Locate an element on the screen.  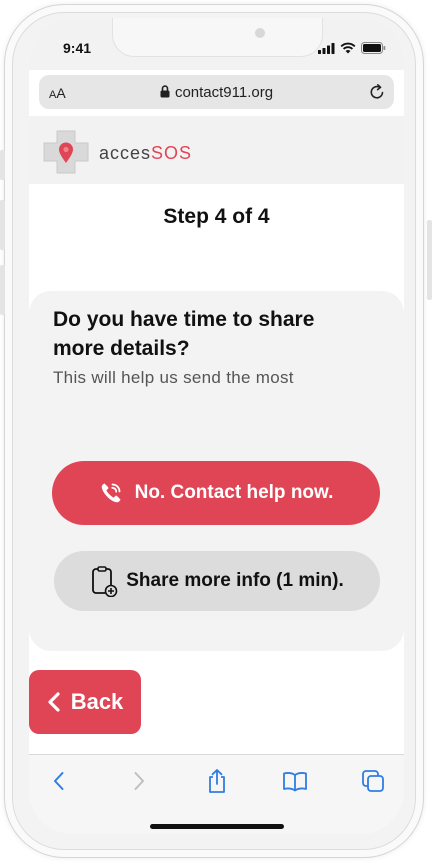
contact-help-now-label: No. Contact help now. is located at coordinates (234, 492).